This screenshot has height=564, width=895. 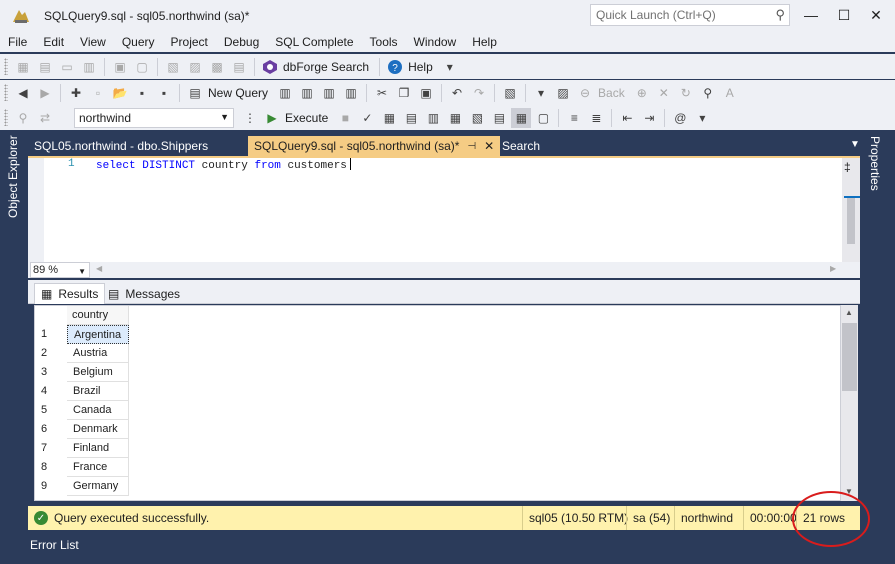 I want to click on menu-sql-complete: SQL Complete, so click(x=314, y=42).